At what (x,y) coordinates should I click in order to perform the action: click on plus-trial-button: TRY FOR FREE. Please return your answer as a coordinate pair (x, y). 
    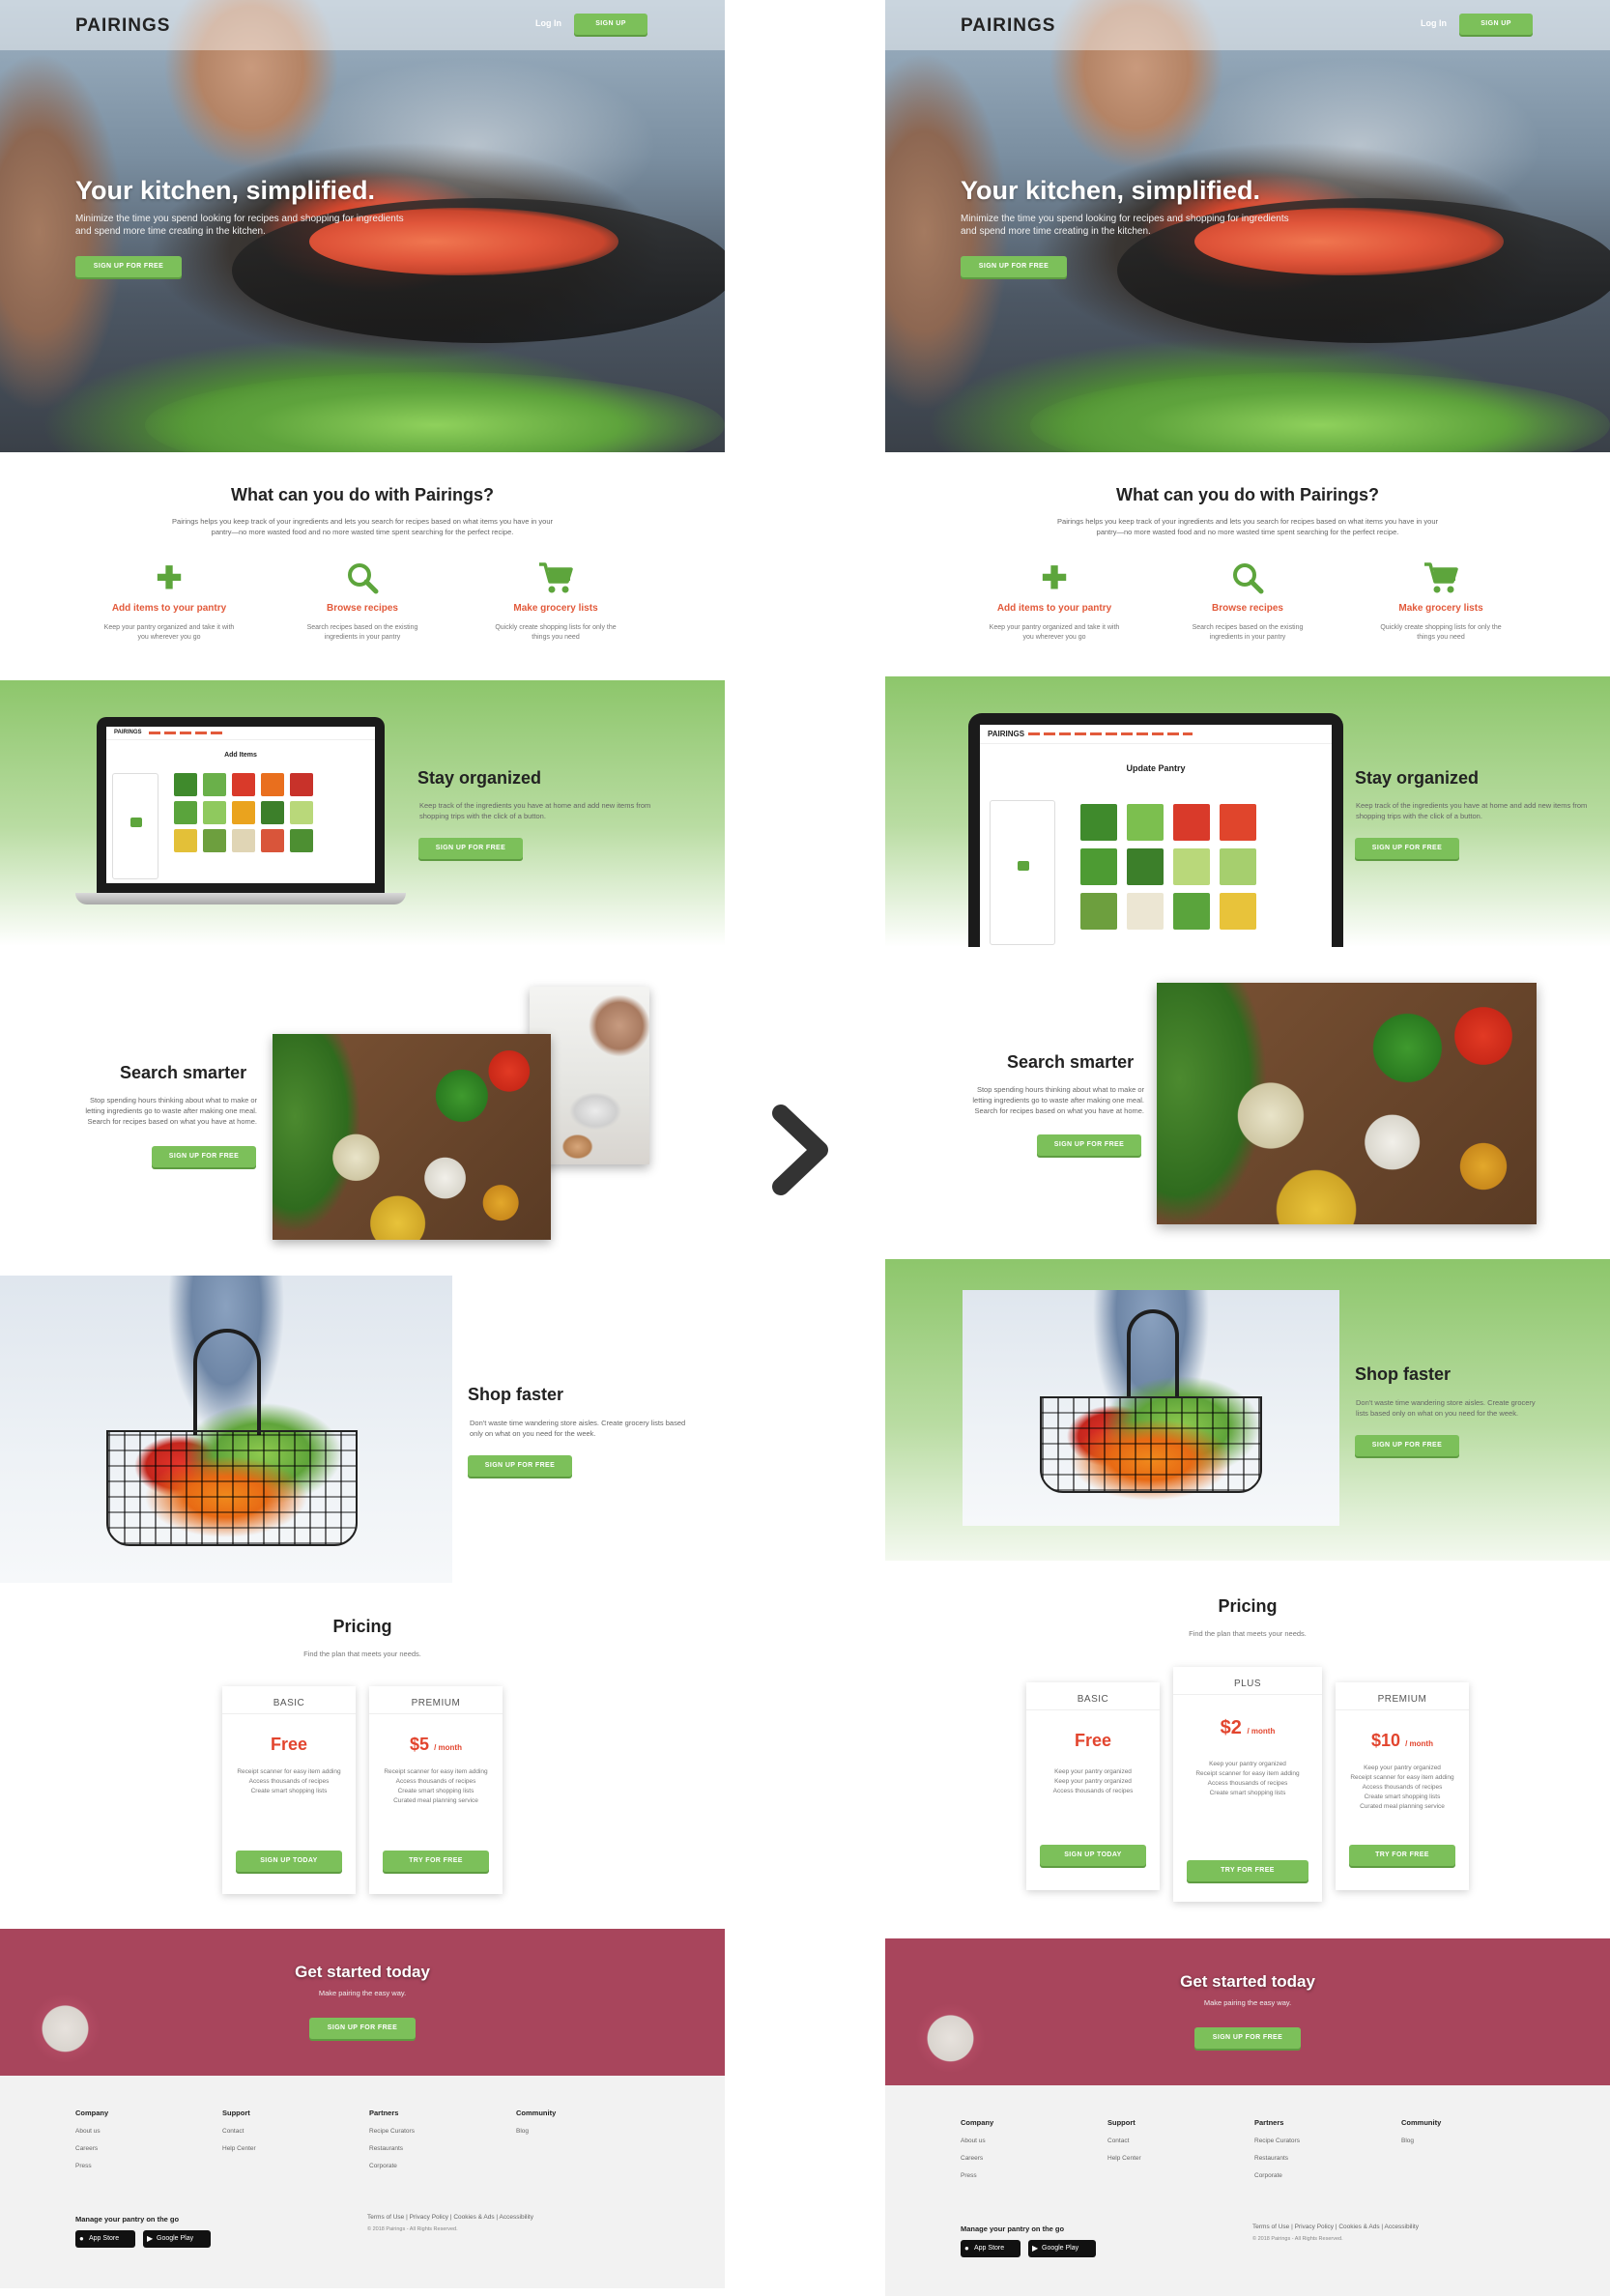
    Looking at the image, I should click on (1247, 1870).